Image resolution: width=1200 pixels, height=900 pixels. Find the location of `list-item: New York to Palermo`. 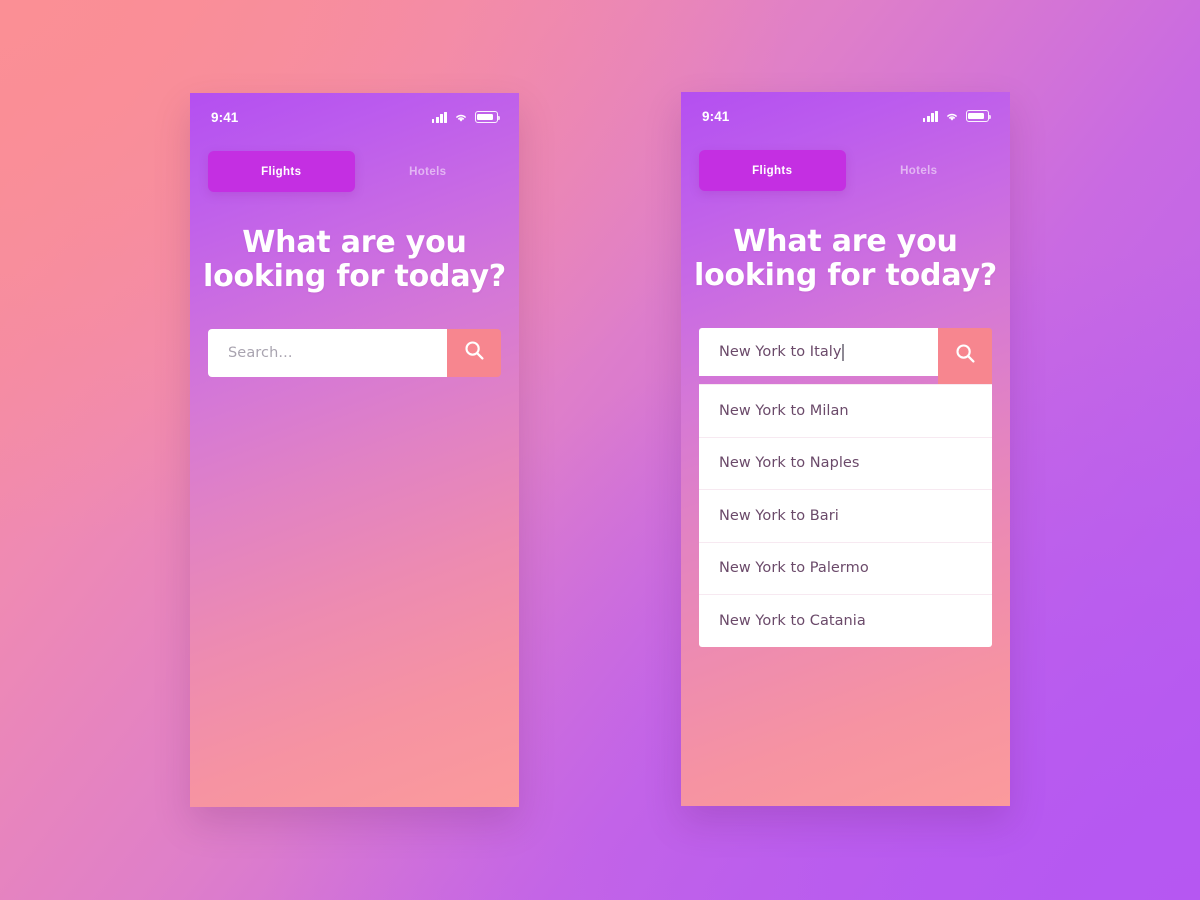

list-item: New York to Palermo is located at coordinates (845, 568).